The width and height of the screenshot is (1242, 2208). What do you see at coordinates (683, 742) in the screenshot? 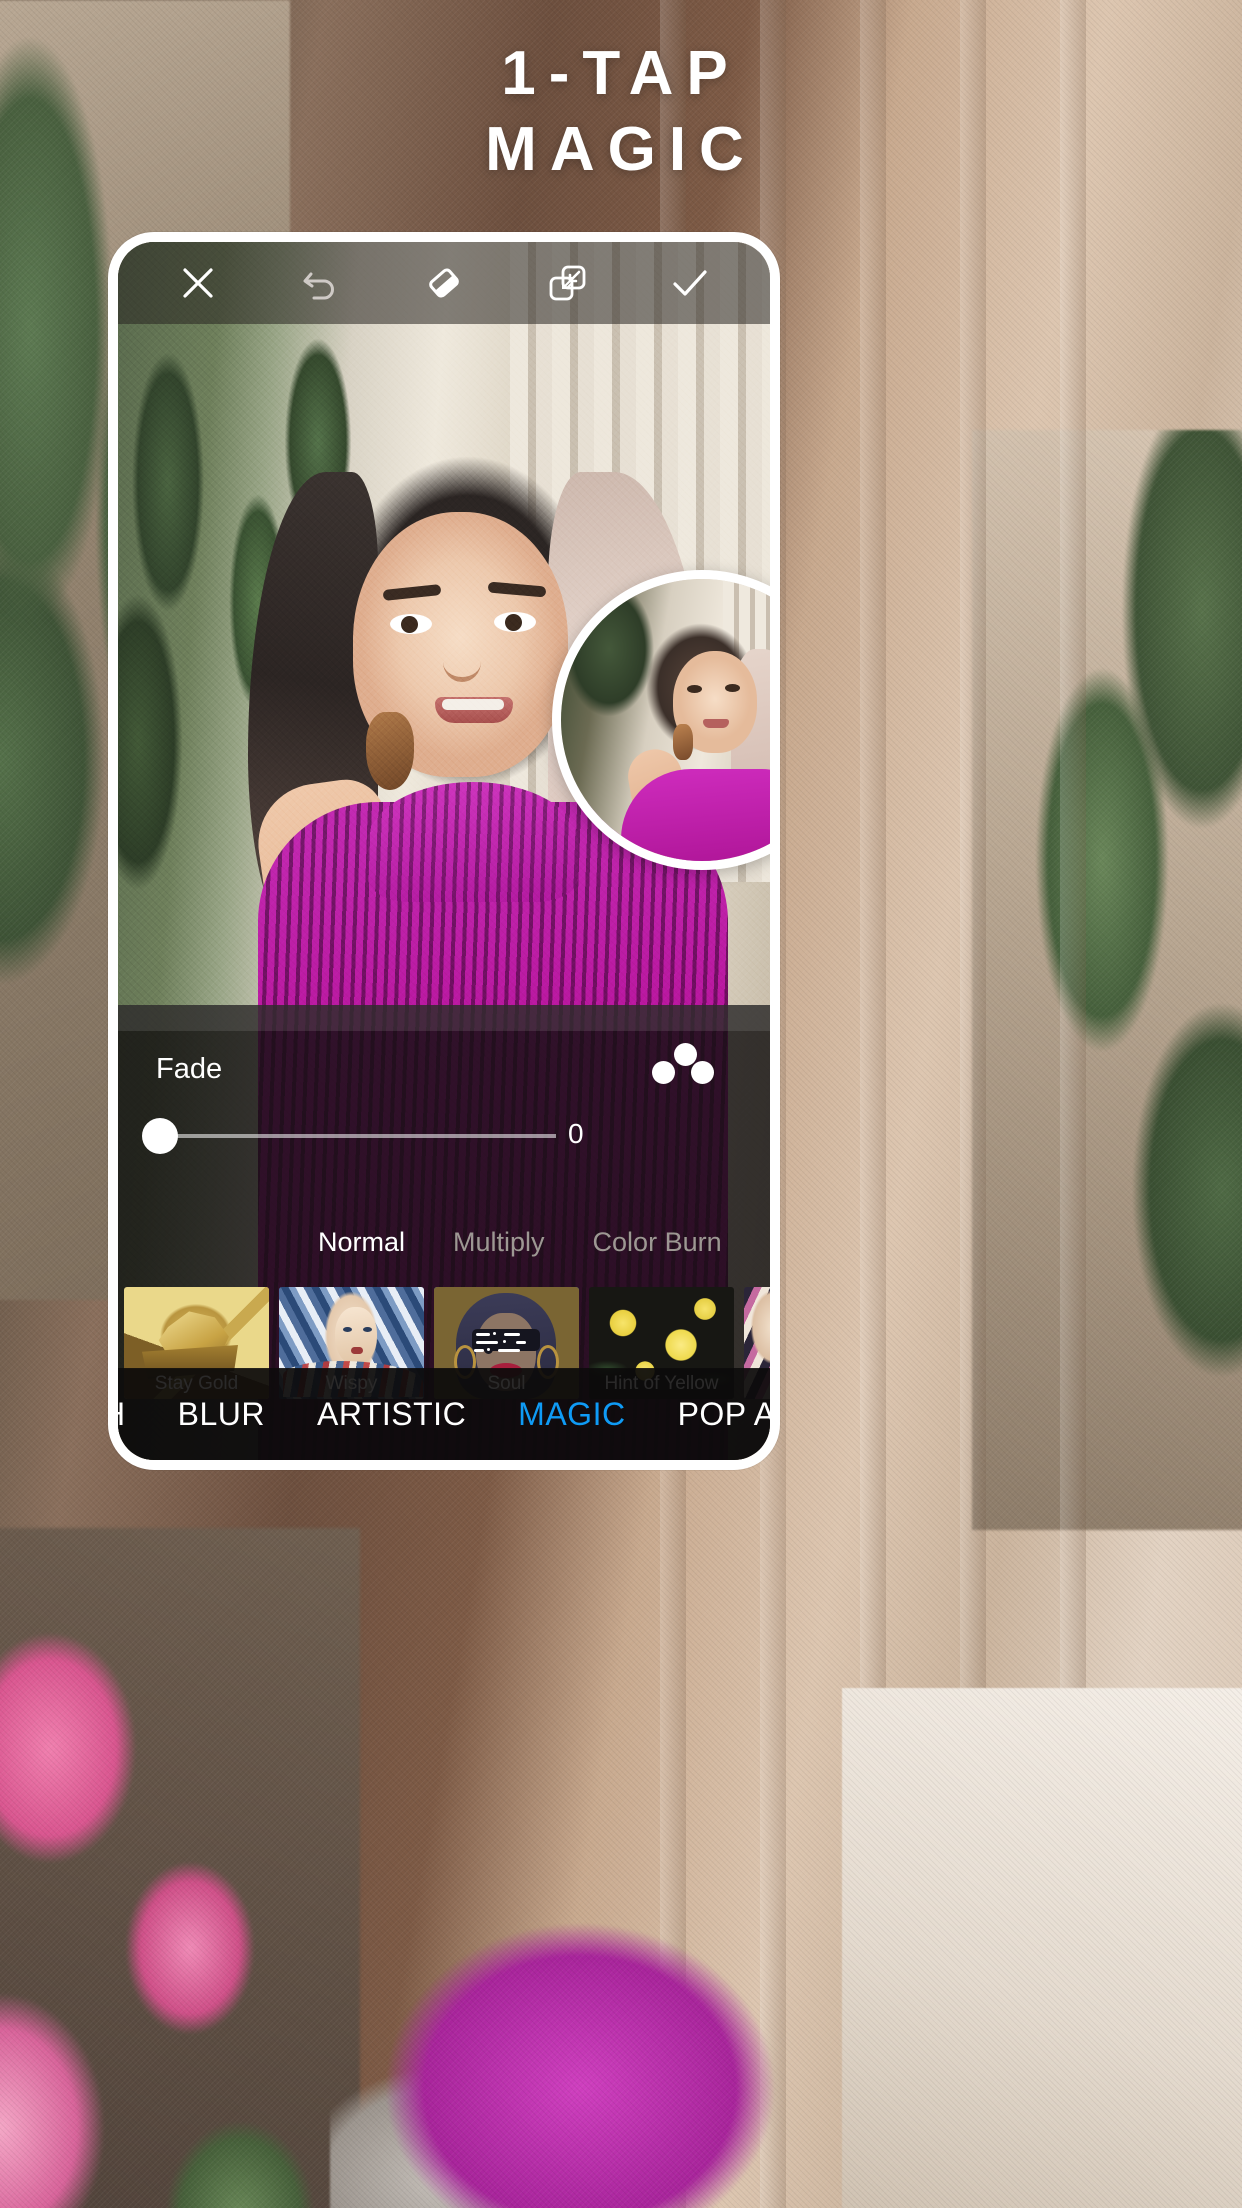
I see `preview-earring` at bounding box center [683, 742].